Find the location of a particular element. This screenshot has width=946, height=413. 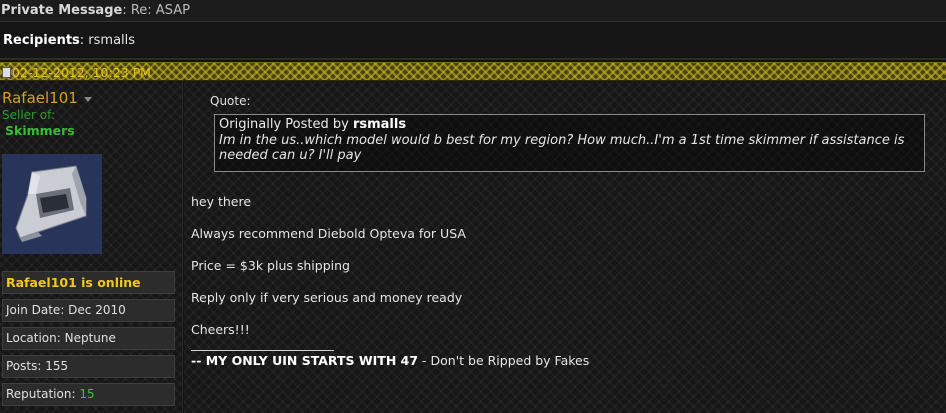

quote-posted-by: Originally Posted by is located at coordinates (286, 124).